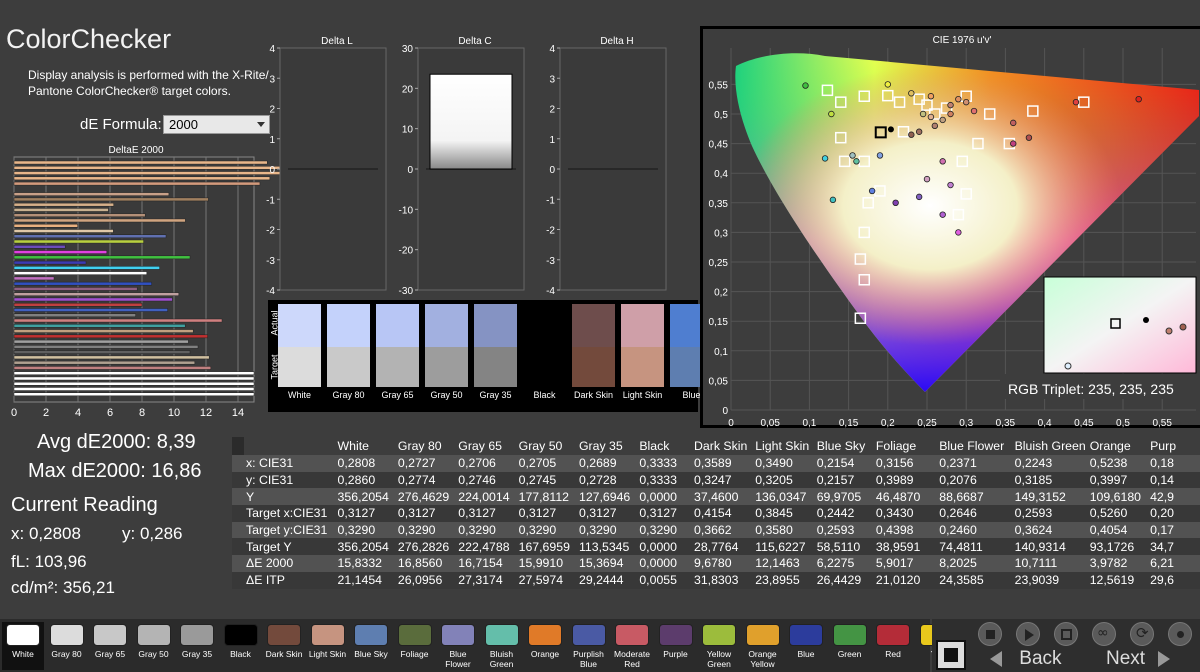 This screenshot has height=672, width=1200. I want to click on y-tick-label: -10, so click(406, 210).